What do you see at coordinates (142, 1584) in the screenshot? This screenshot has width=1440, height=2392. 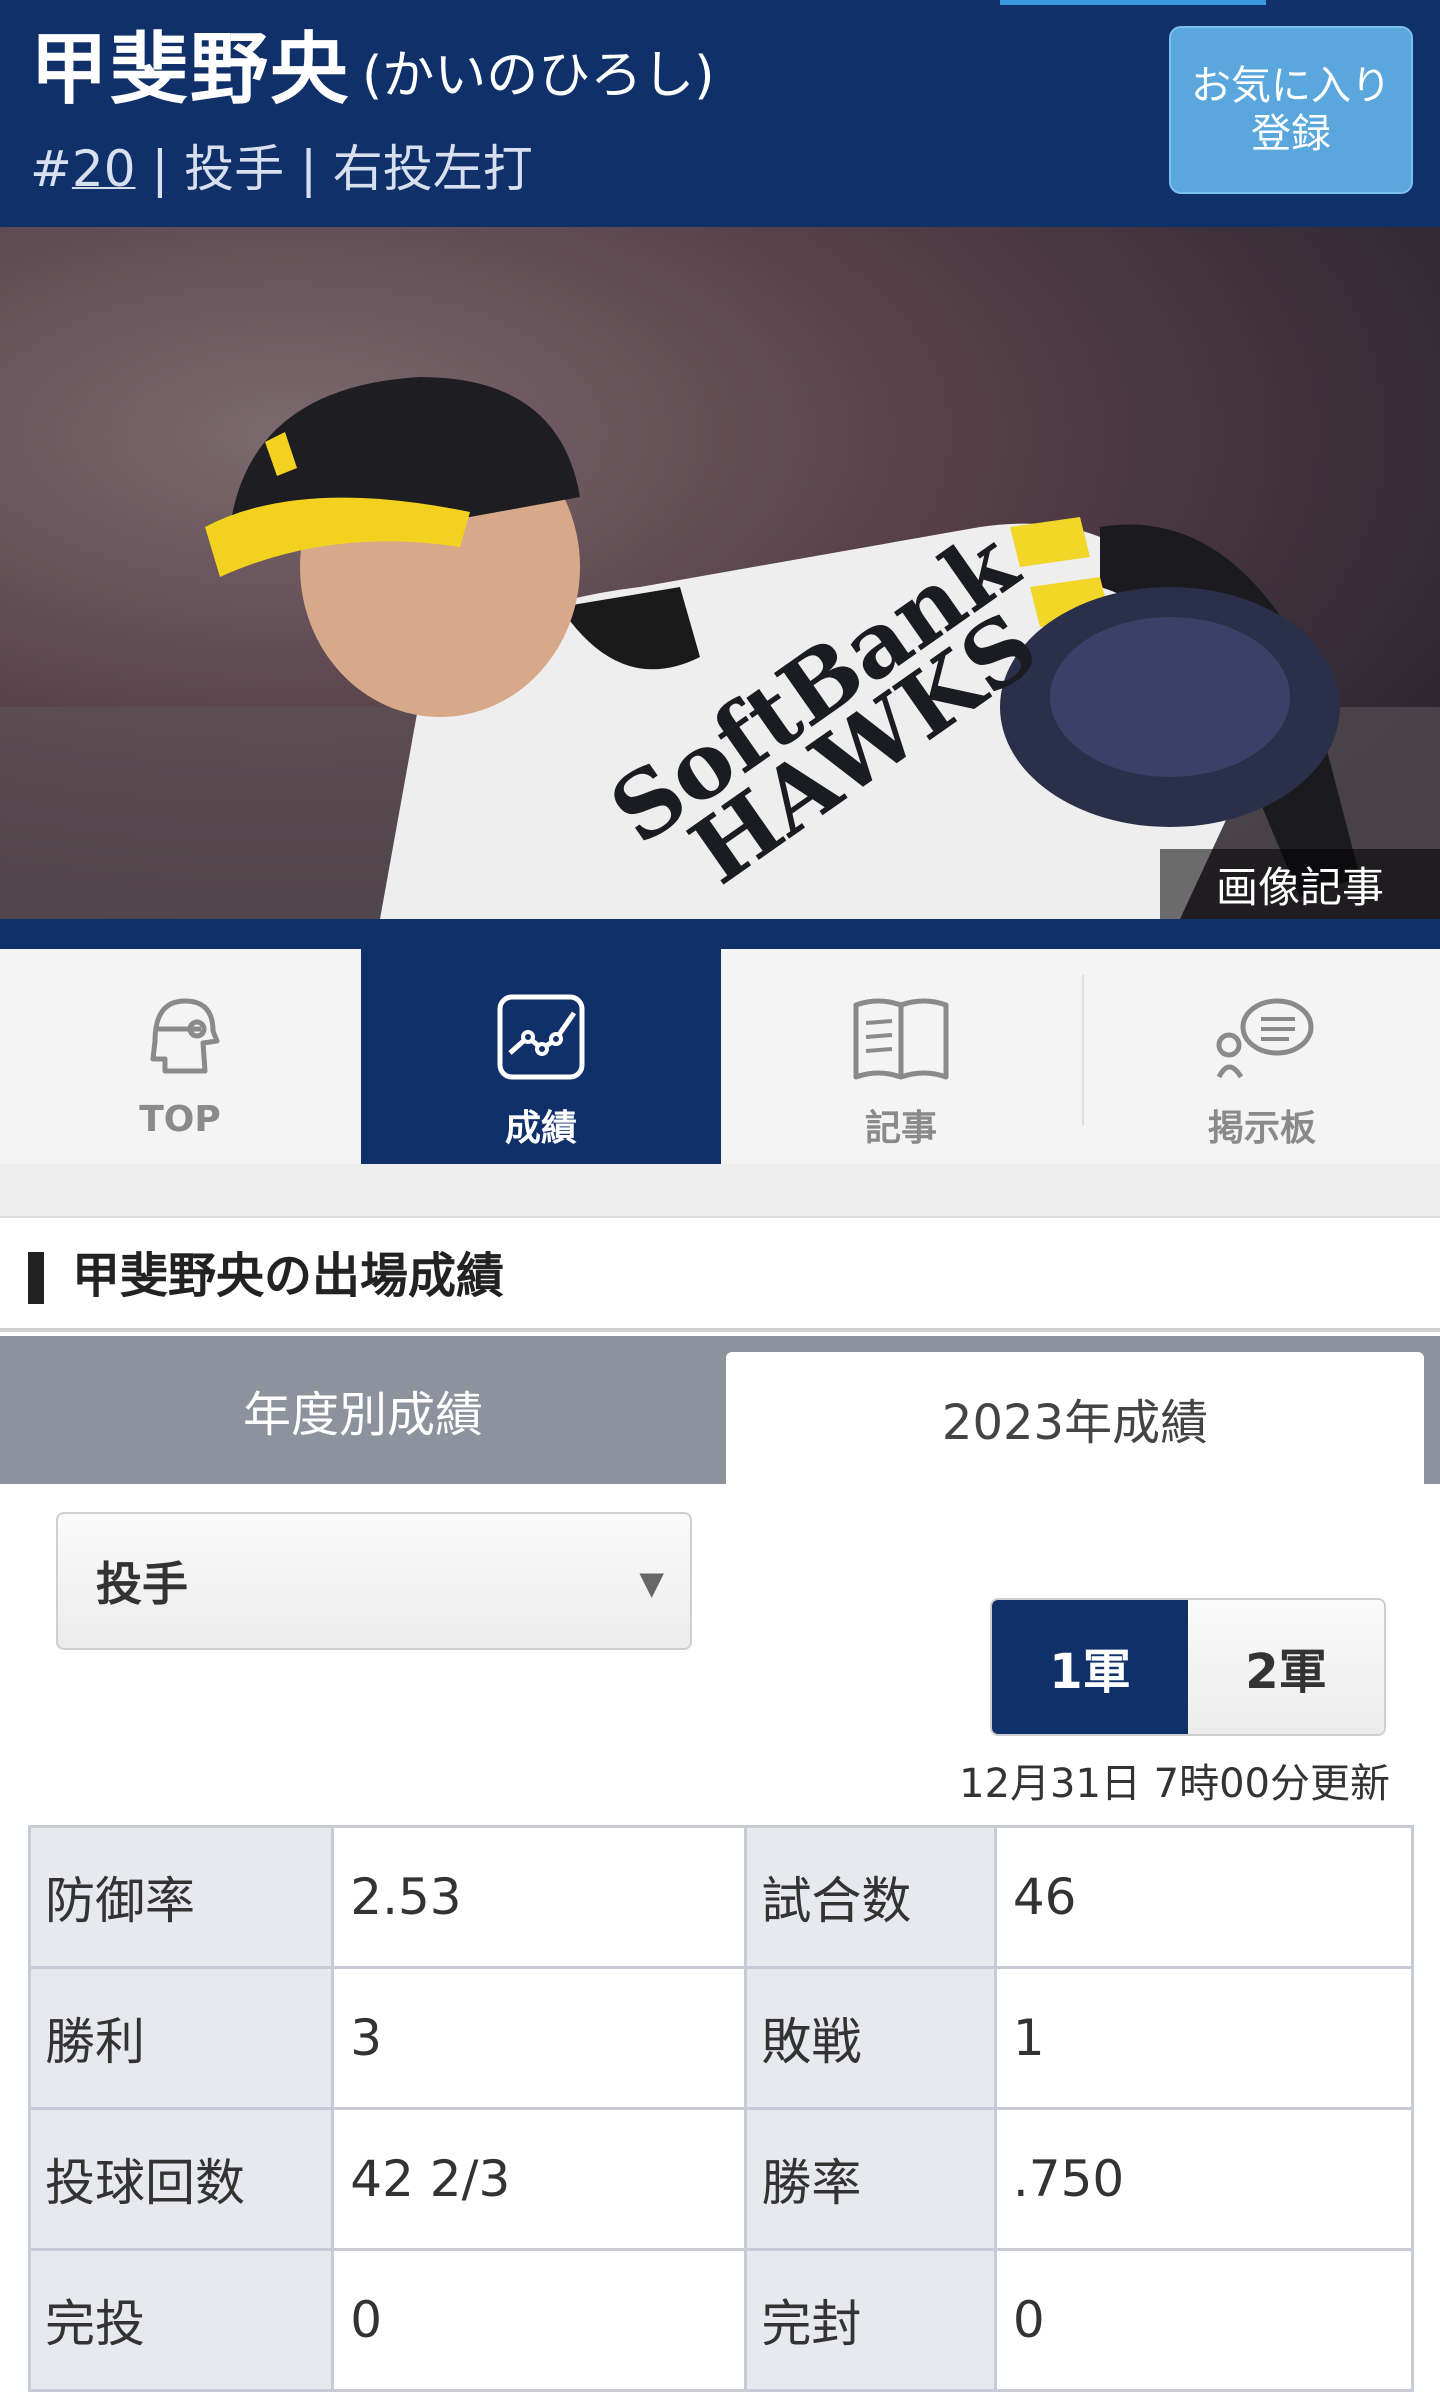 I see `position-select-value: 投手` at bounding box center [142, 1584].